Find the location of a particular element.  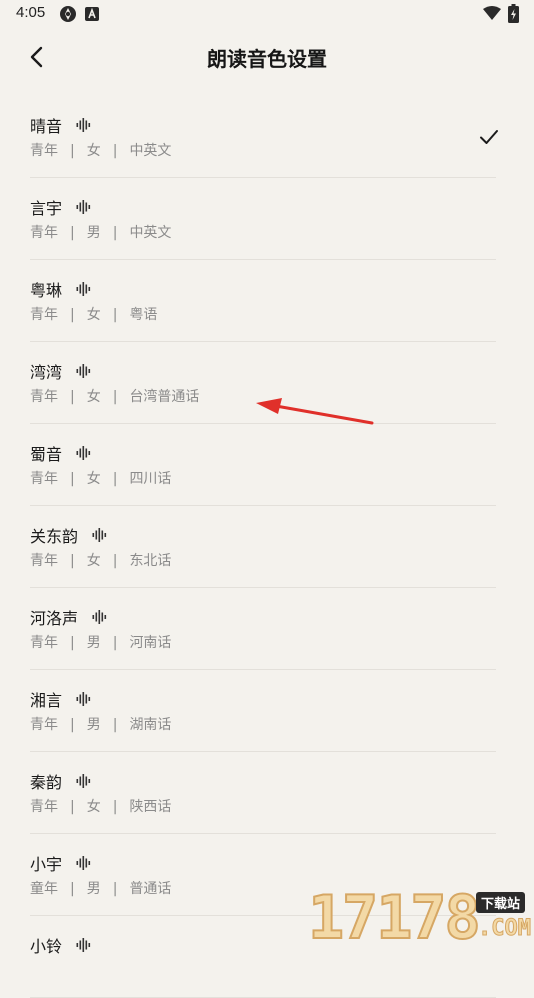

voice-name: 蜀音 is located at coordinates (46, 454).